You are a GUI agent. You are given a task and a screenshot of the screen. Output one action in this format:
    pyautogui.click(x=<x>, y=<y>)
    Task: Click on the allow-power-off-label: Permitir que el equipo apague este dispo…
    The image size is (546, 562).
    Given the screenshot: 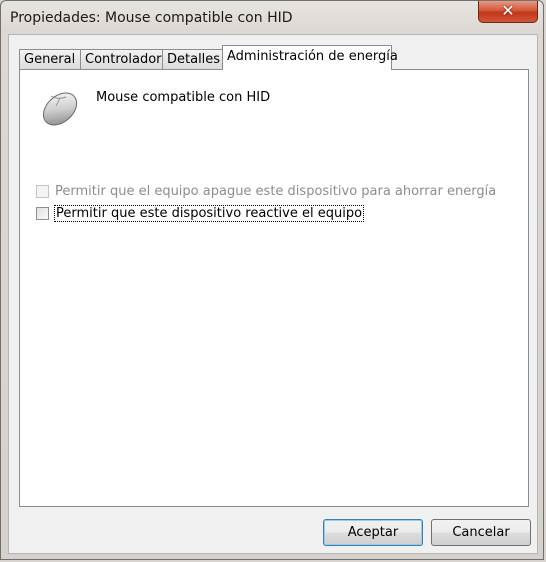 What is the action you would take?
    pyautogui.click(x=276, y=191)
    